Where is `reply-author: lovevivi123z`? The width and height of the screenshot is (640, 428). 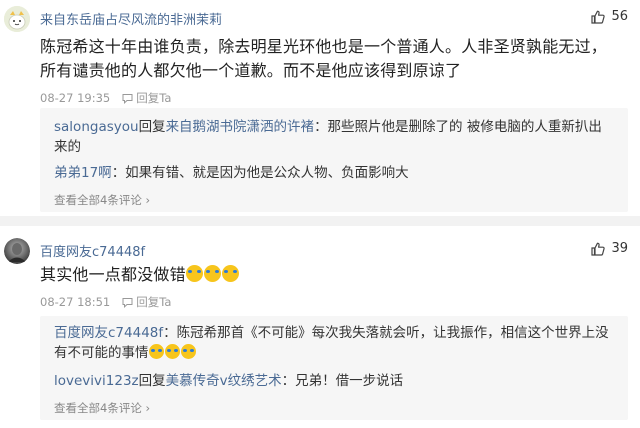
reply-author: lovevivi123z is located at coordinates (96, 381).